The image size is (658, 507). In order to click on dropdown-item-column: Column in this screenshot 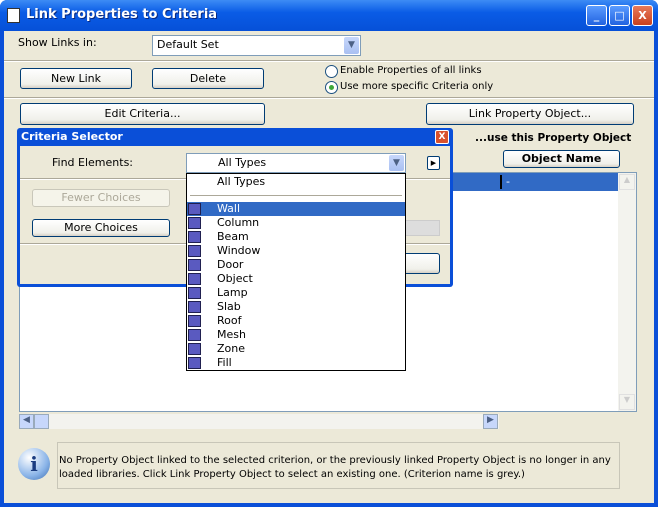, I will do `click(296, 223)`.